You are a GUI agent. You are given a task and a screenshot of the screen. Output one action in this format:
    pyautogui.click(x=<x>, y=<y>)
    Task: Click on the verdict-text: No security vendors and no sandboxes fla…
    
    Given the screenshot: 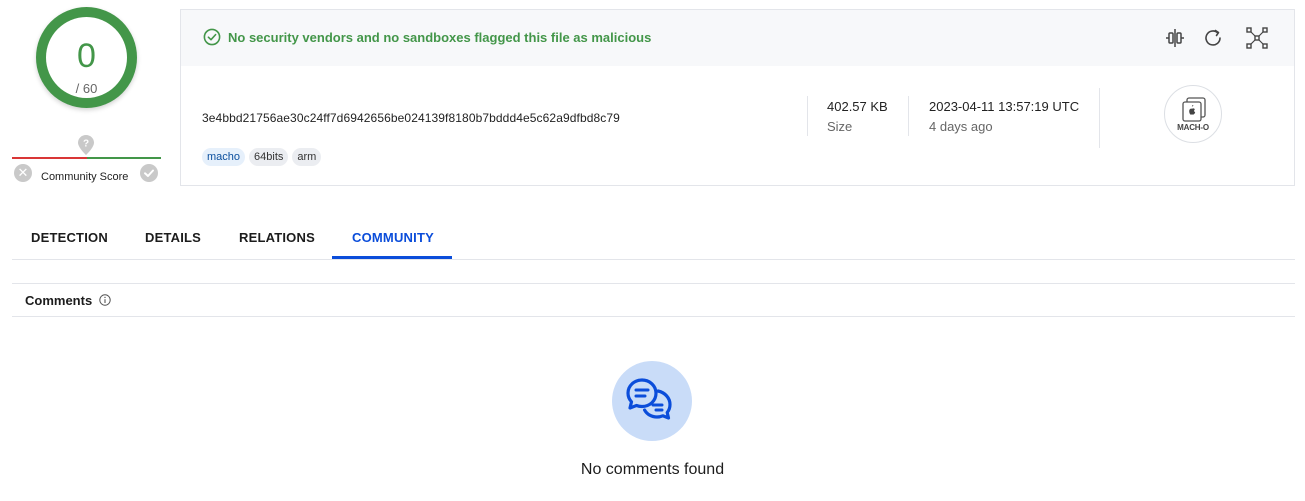 What is the action you would take?
    pyautogui.click(x=440, y=37)
    